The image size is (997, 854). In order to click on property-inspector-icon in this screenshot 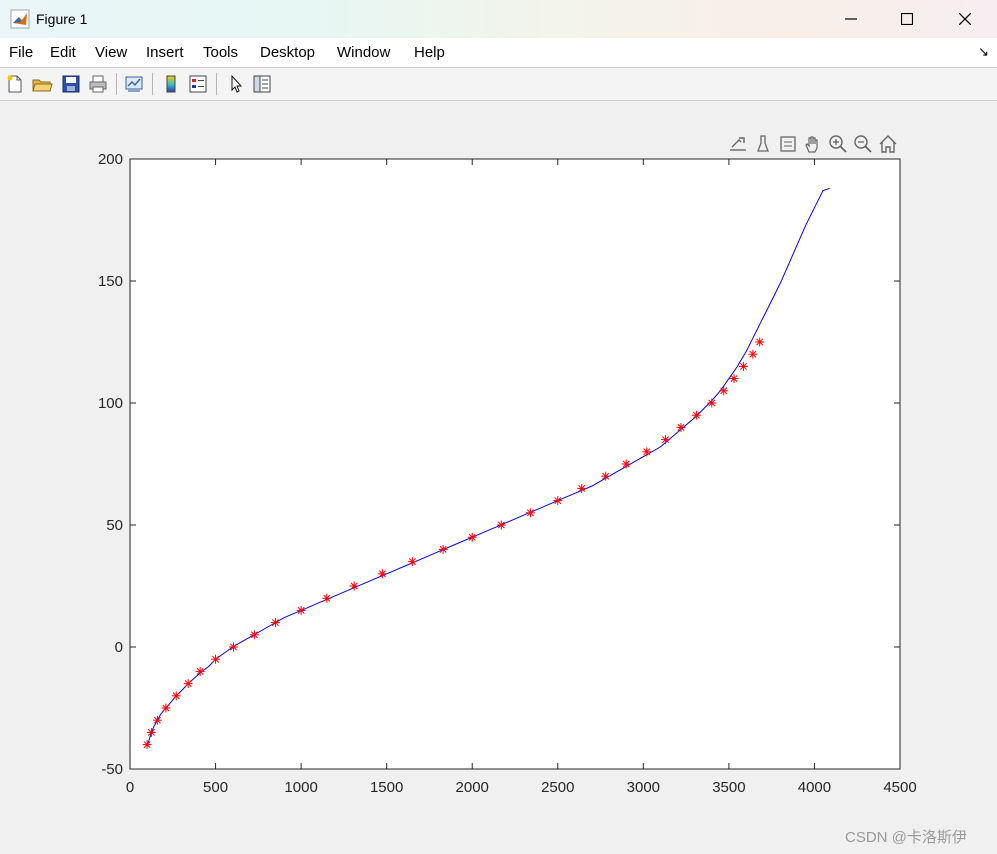, I will do `click(262, 84)`.